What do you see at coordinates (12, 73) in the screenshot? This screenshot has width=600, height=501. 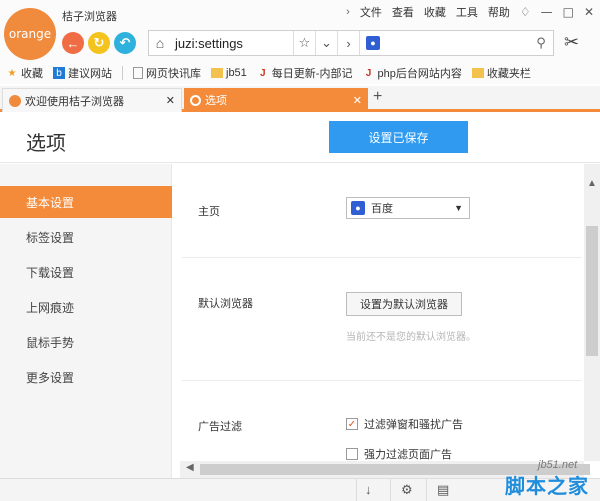 I see `star-icon: ★` at bounding box center [12, 73].